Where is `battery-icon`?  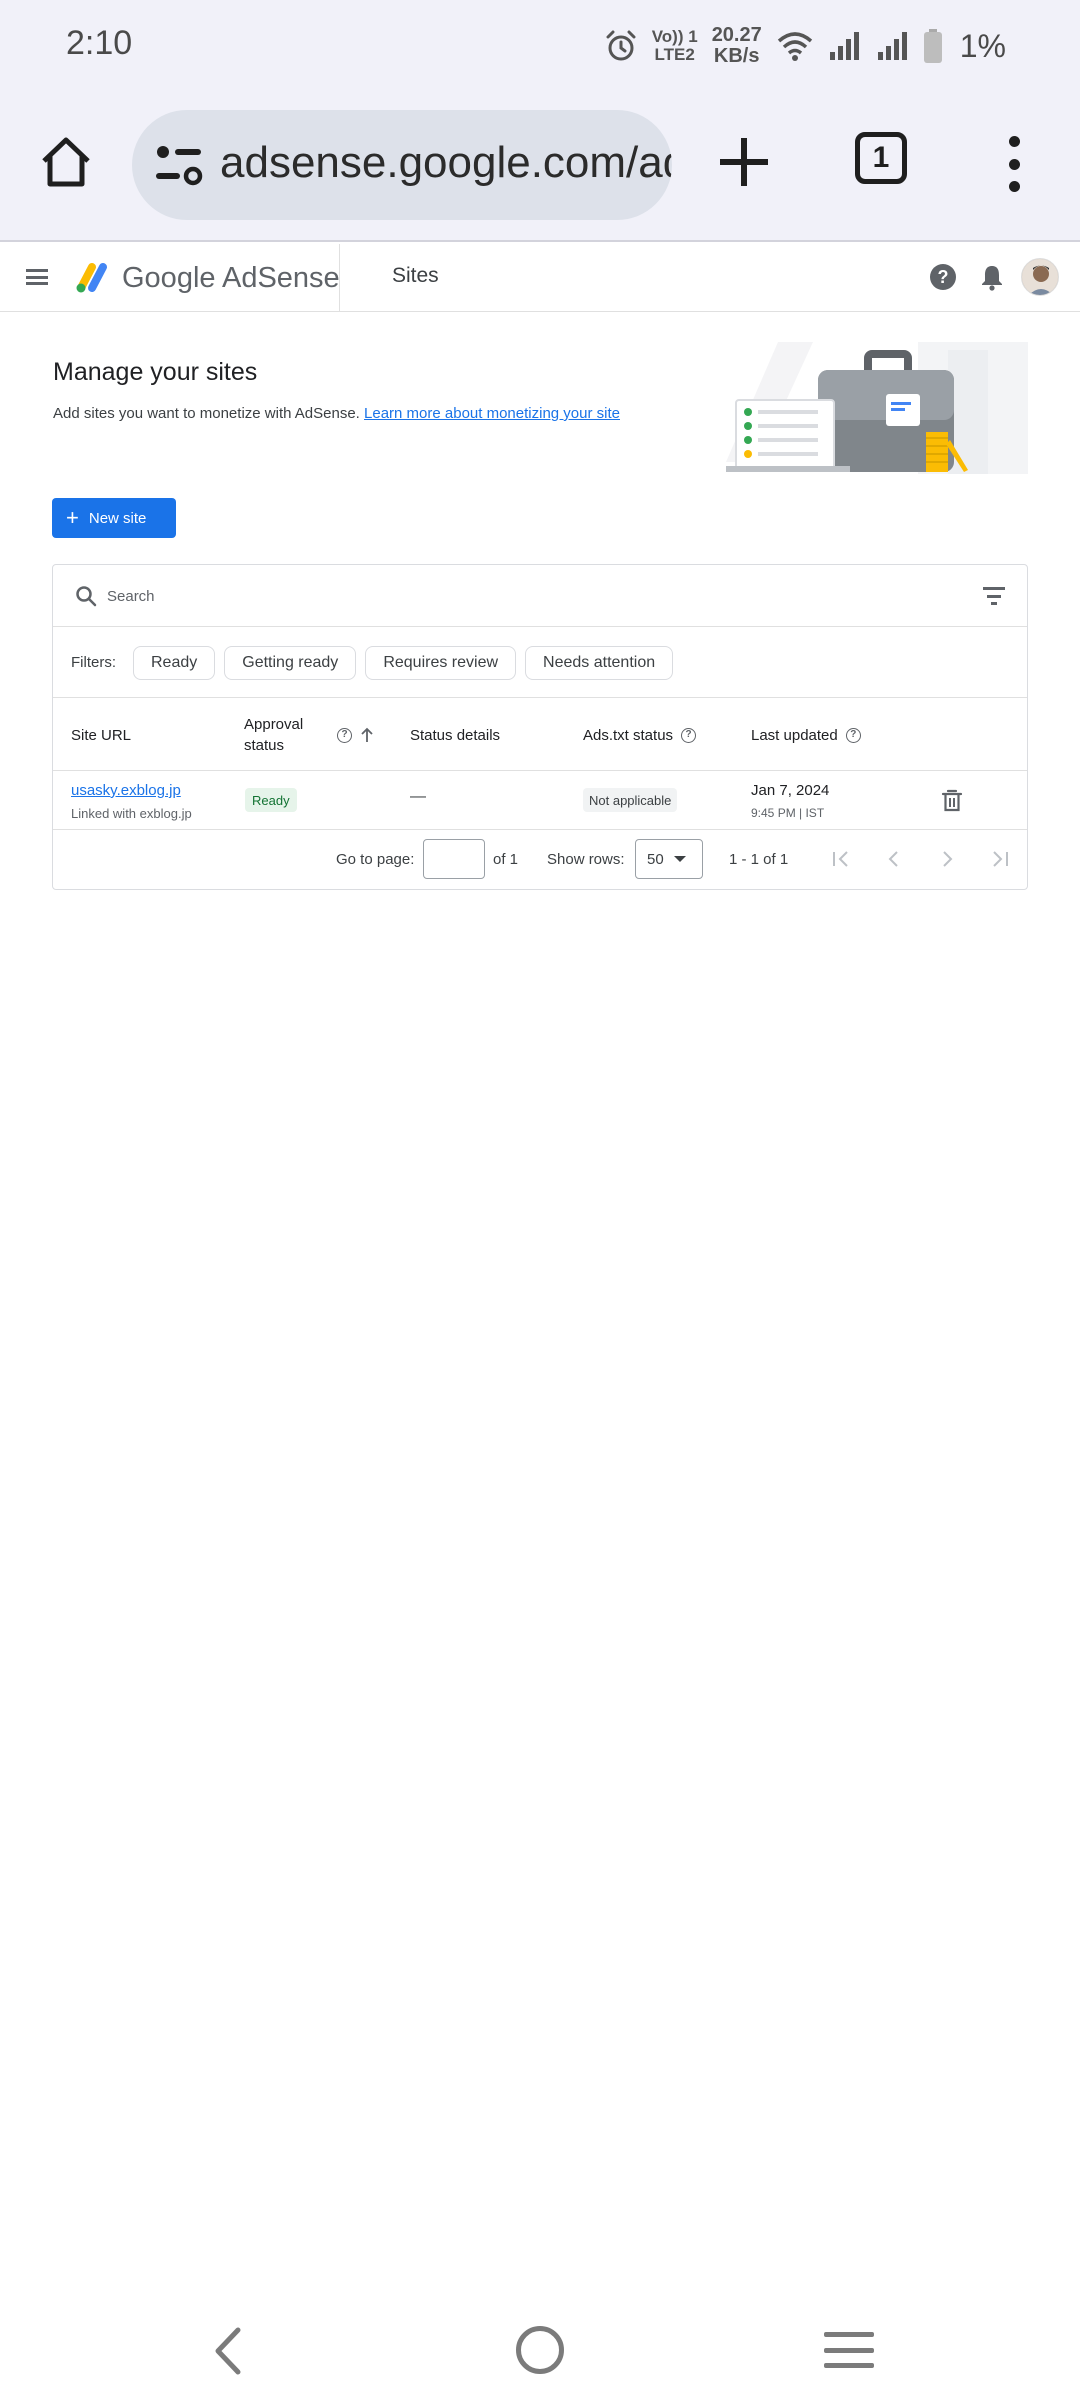 battery-icon is located at coordinates (932, 46).